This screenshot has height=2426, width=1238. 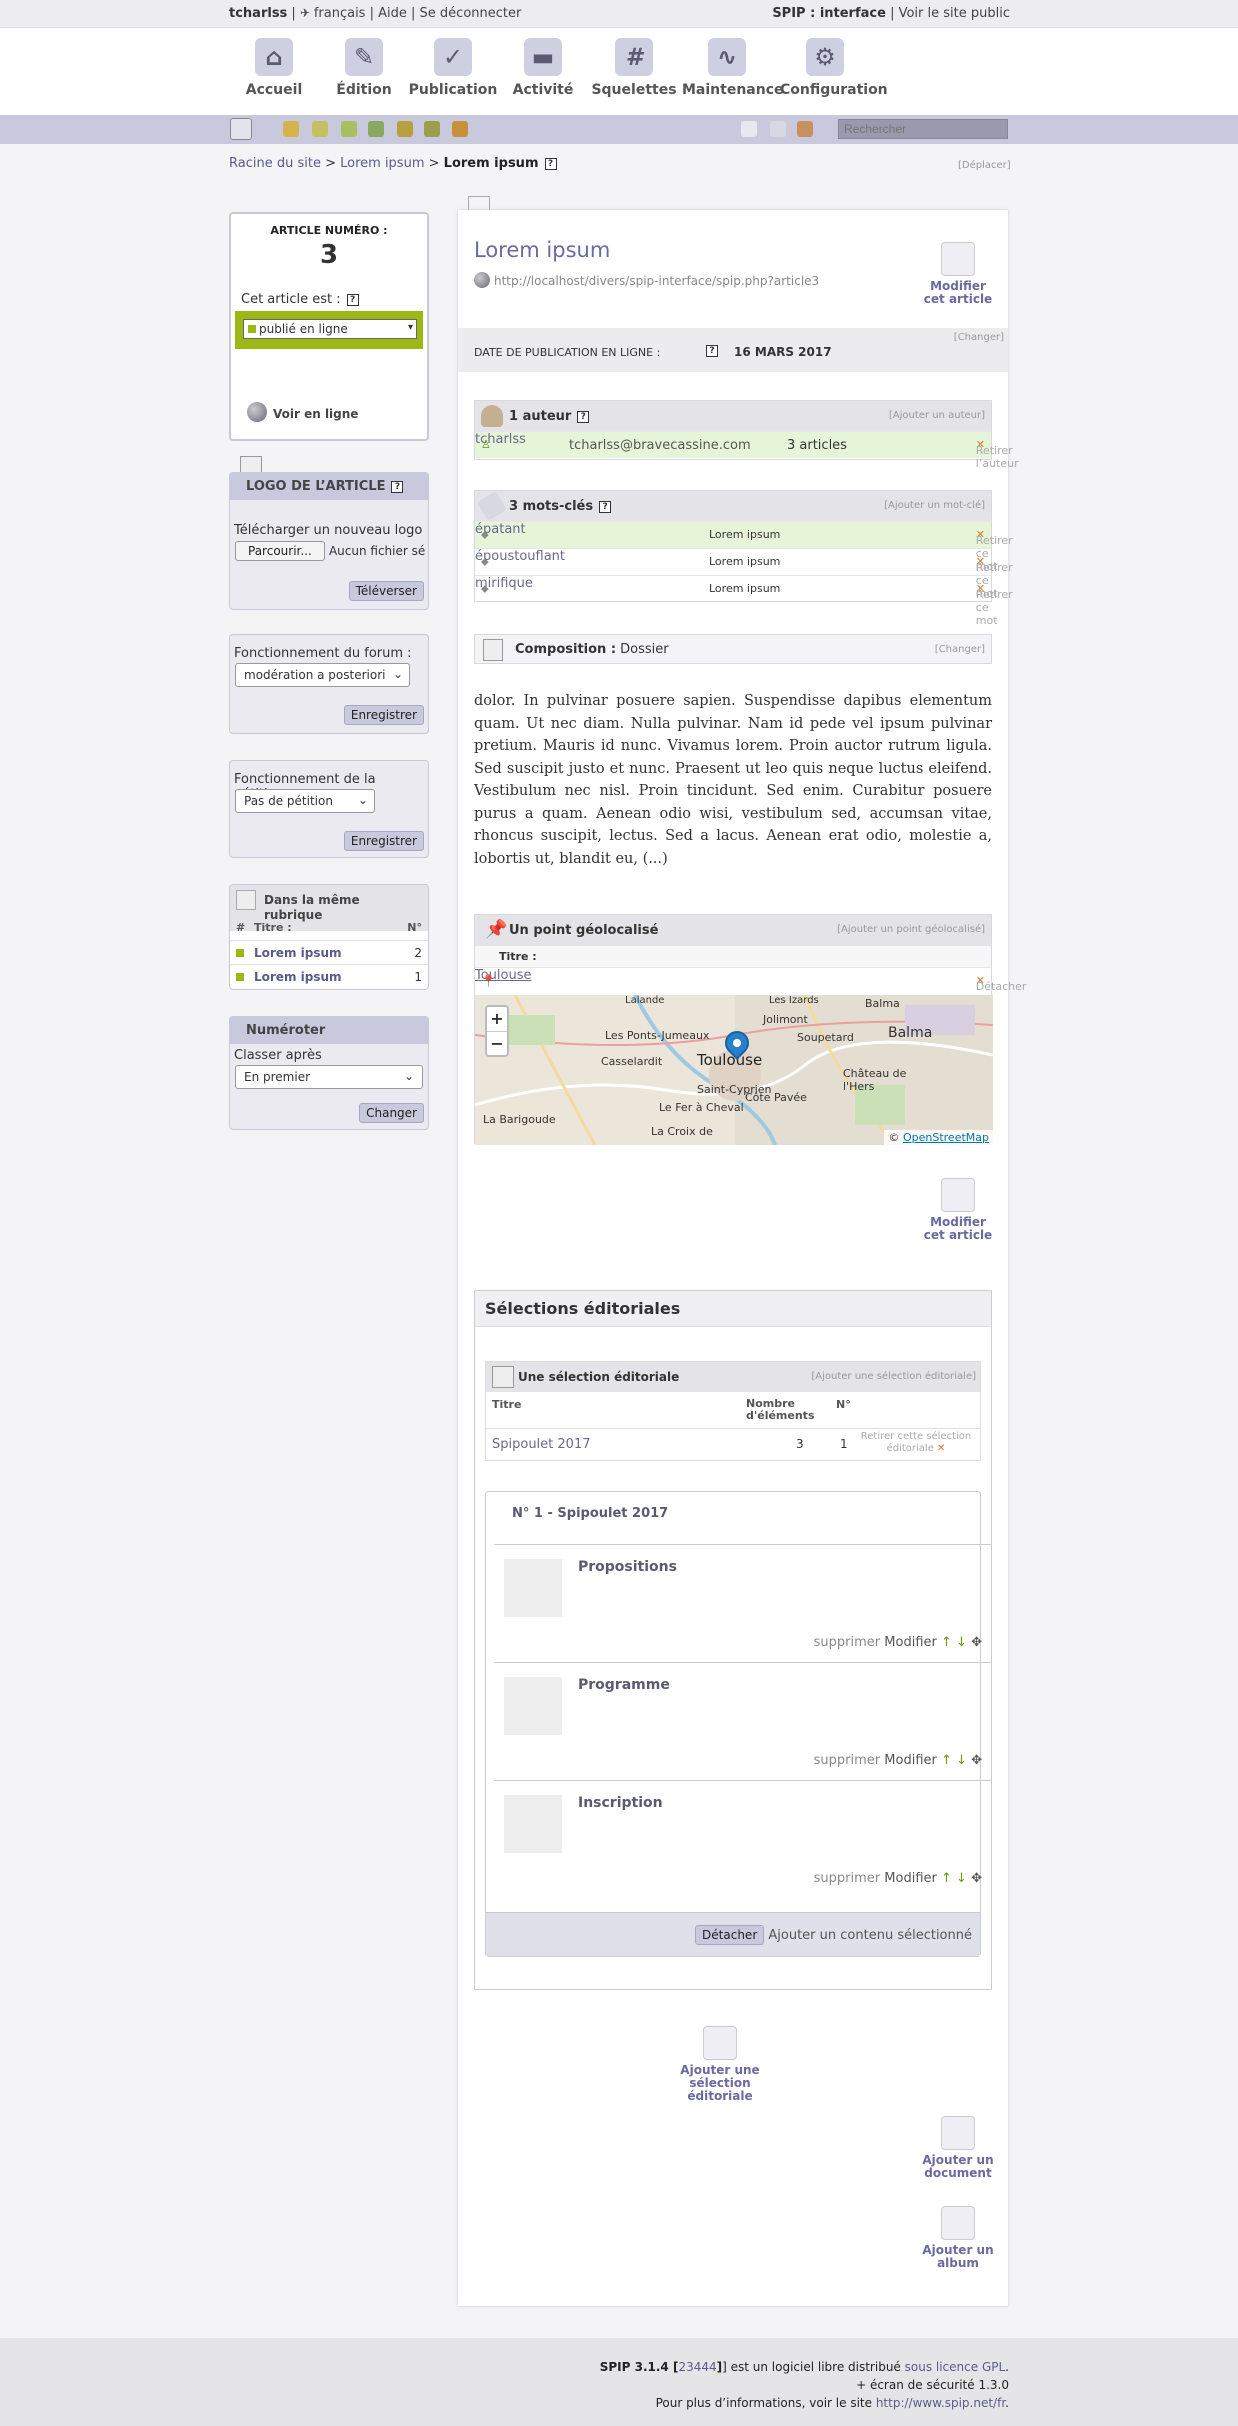 I want to click on detach-button: Détacher, so click(x=730, y=1935).